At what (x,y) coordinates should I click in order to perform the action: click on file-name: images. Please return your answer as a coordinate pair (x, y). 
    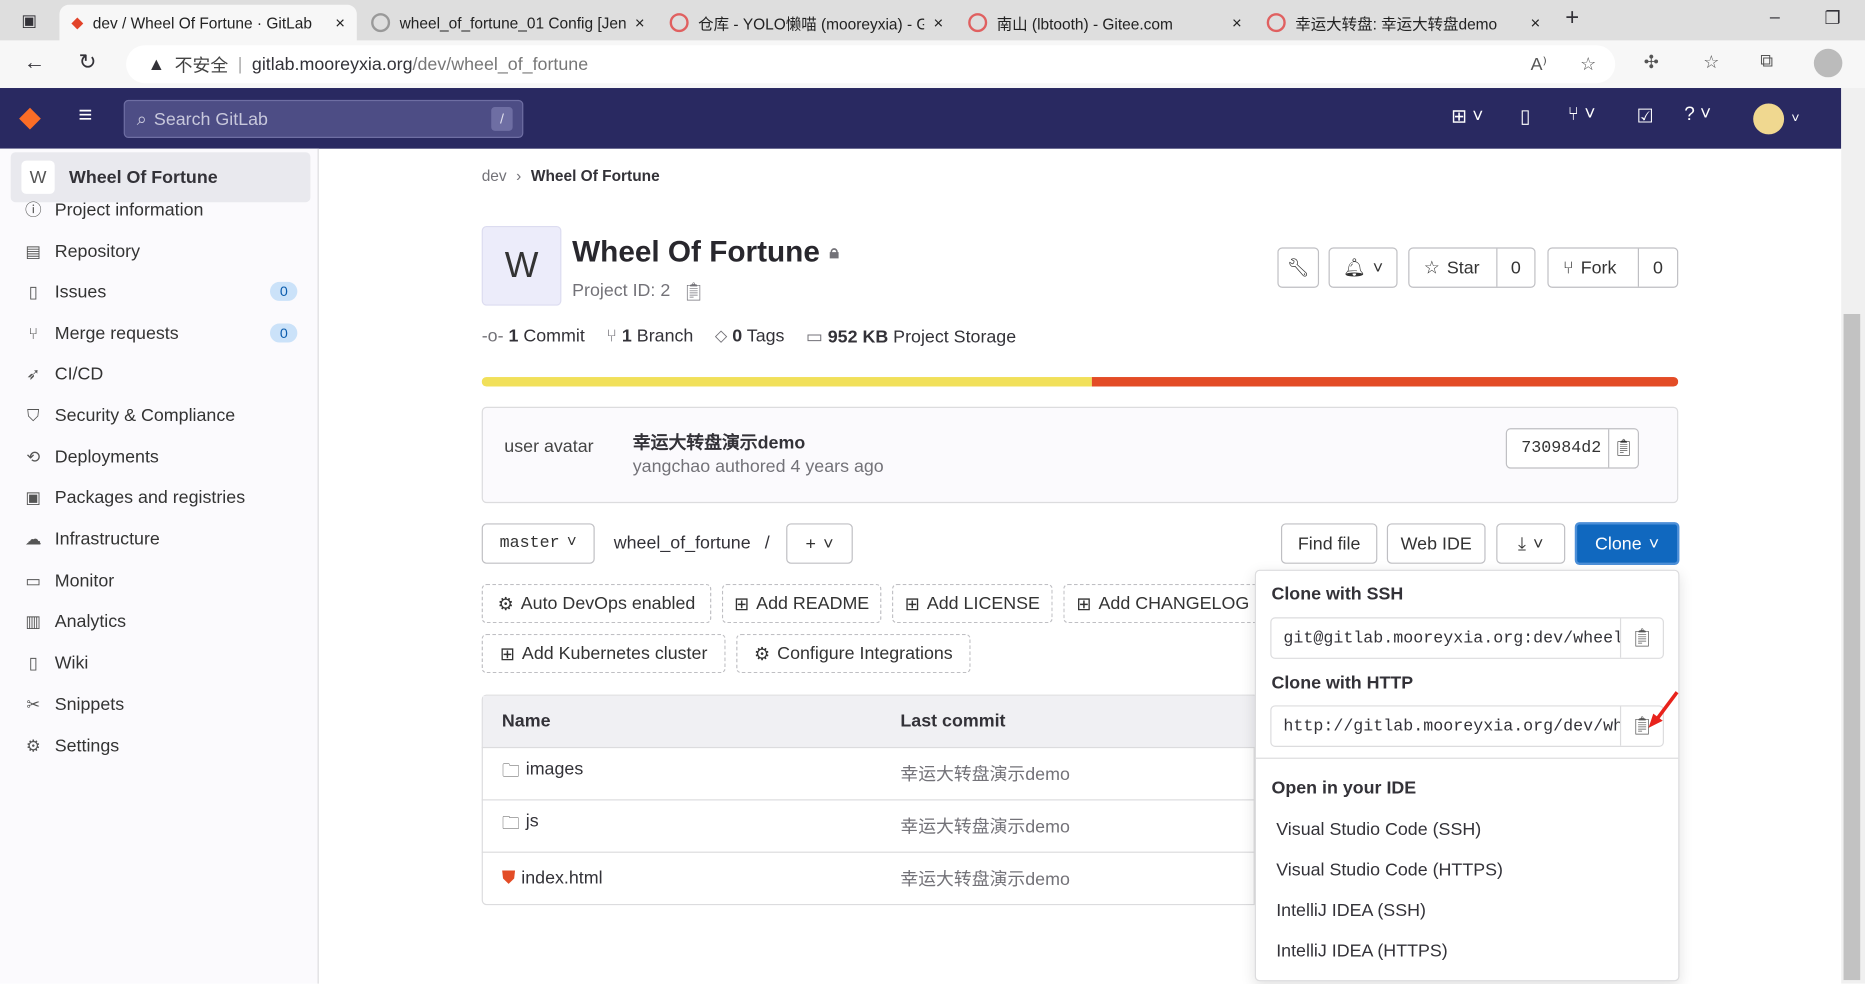
    Looking at the image, I should click on (555, 774).